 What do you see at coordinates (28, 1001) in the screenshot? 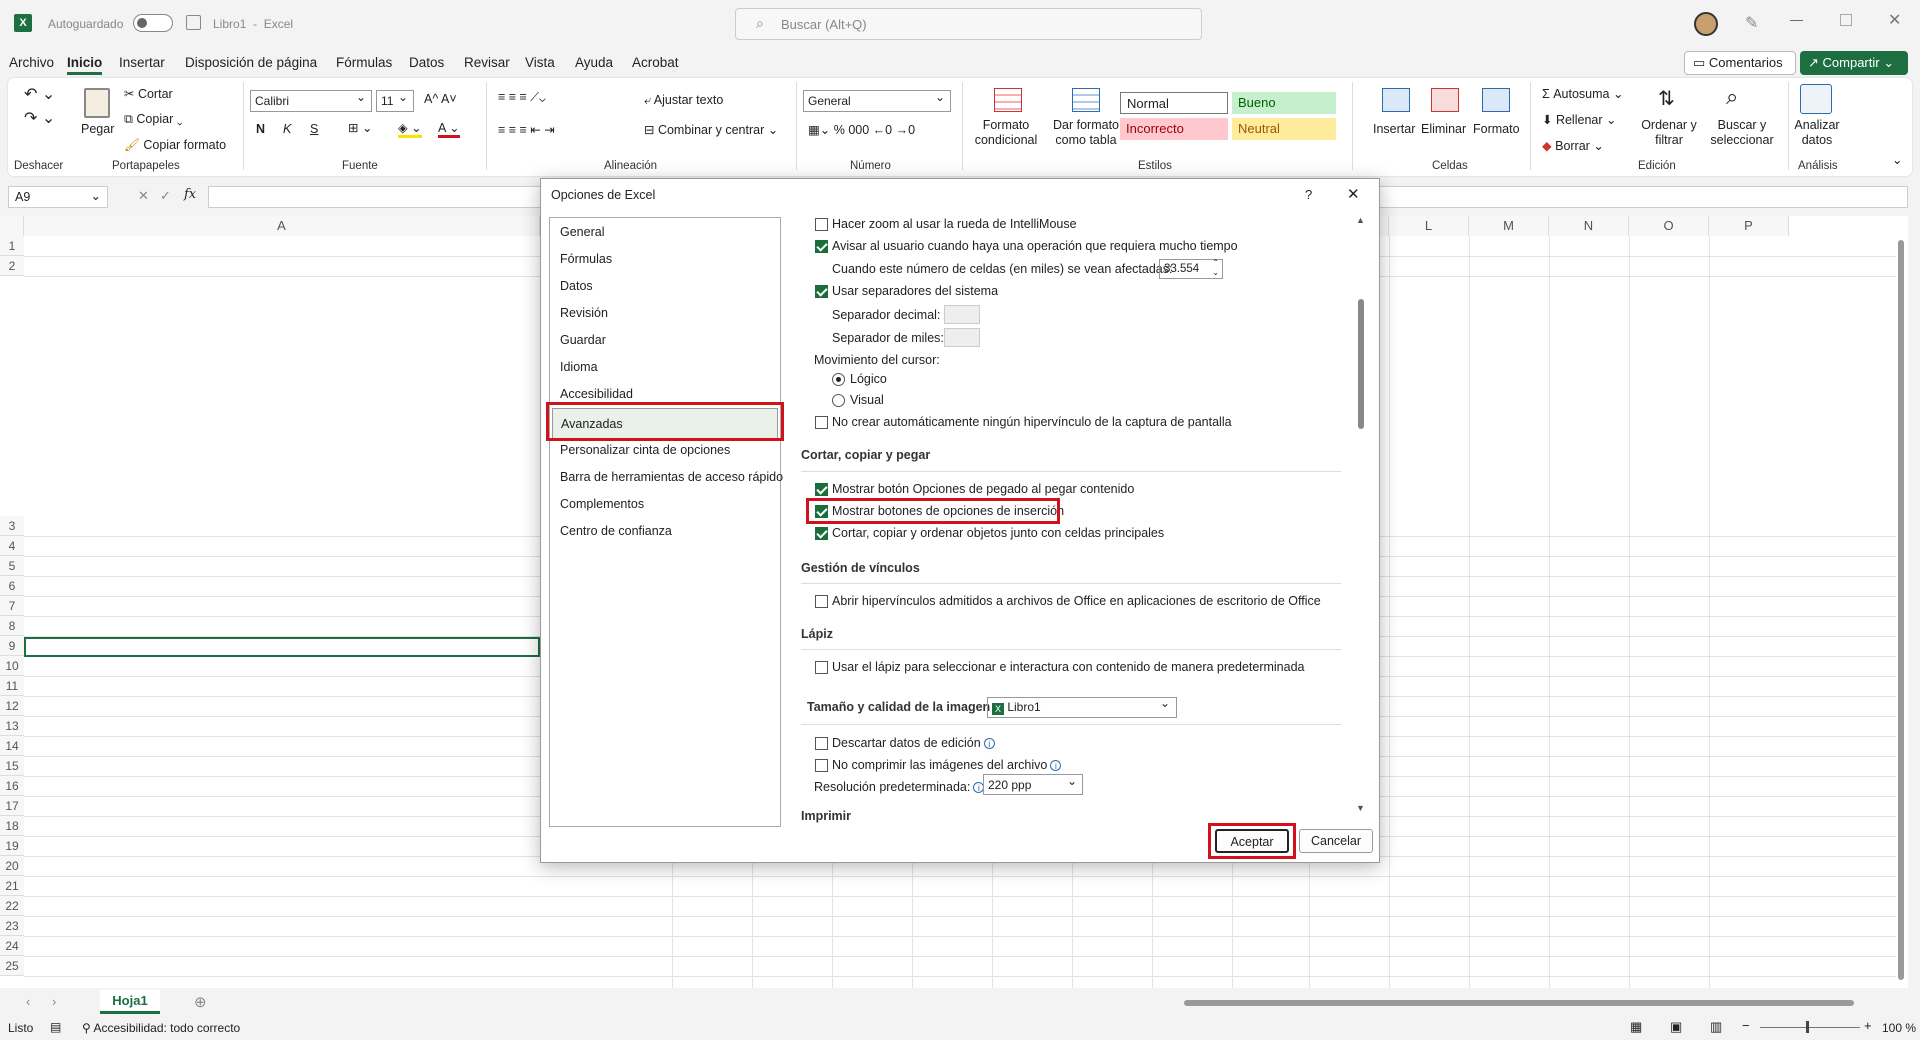
I see `prev-sheet-icon: ‹` at bounding box center [28, 1001].